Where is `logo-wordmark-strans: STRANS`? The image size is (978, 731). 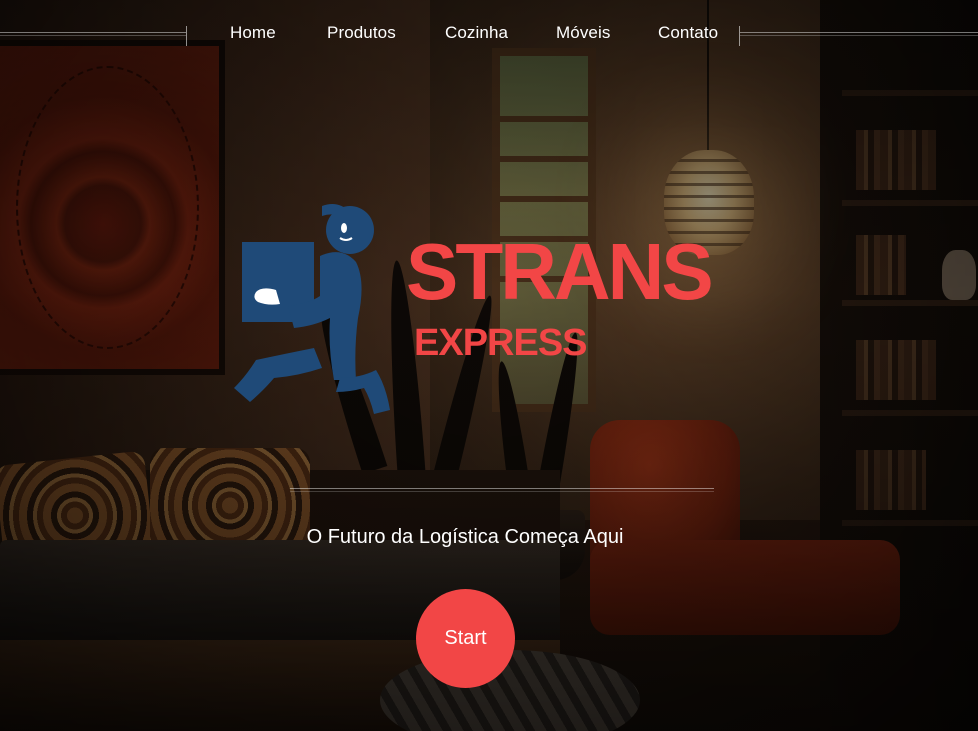 logo-wordmark-strans: STRANS is located at coordinates (560, 271).